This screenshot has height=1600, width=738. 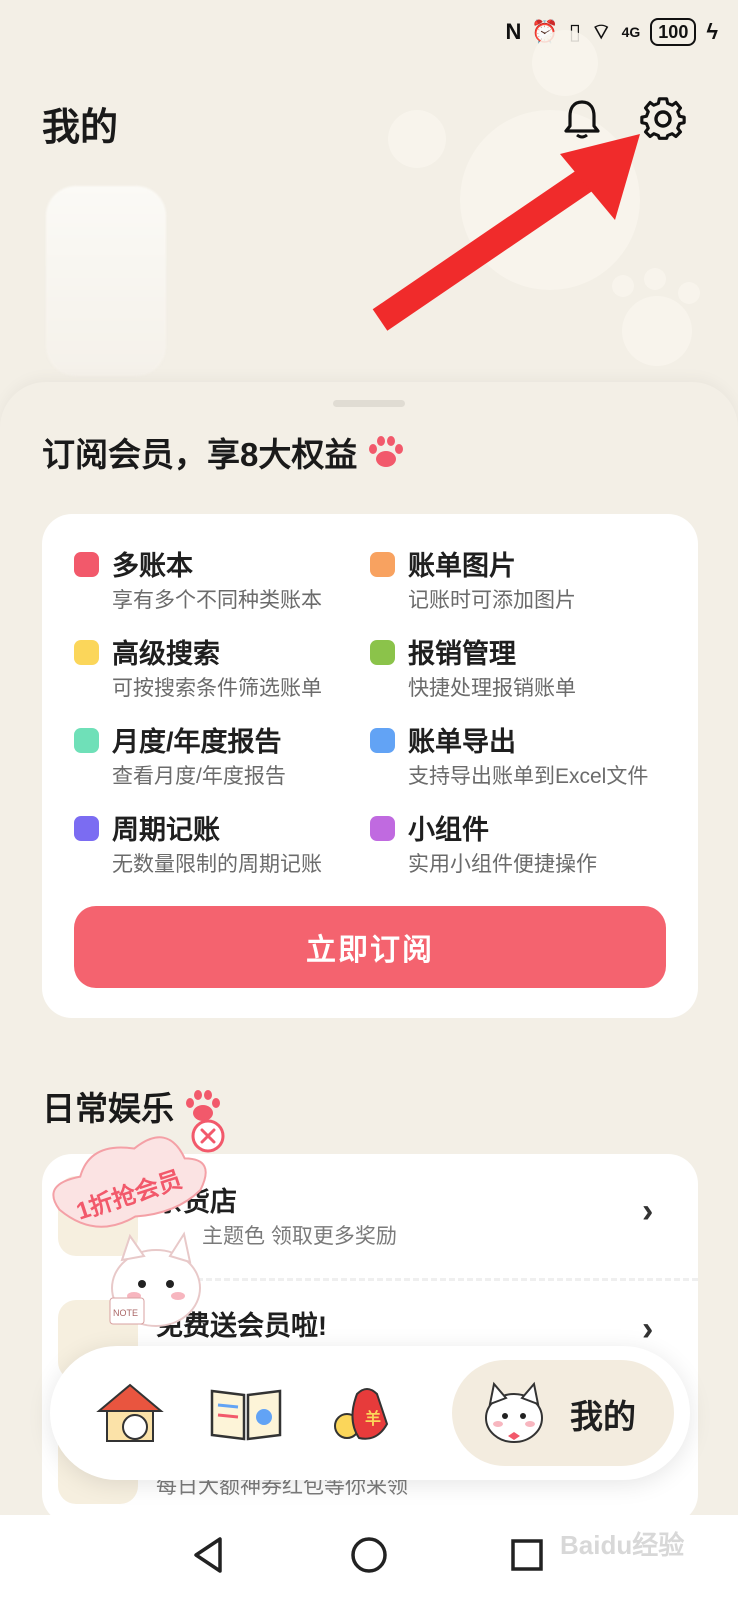 I want to click on tab-mine-label: 我的, so click(x=603, y=1414).